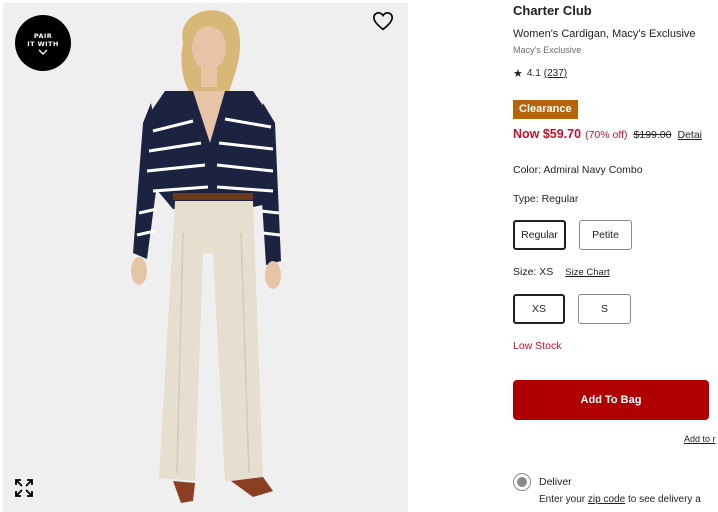 The height and width of the screenshot is (512, 718). What do you see at coordinates (587, 272) in the screenshot?
I see `size-chart-link: Size Chart` at bounding box center [587, 272].